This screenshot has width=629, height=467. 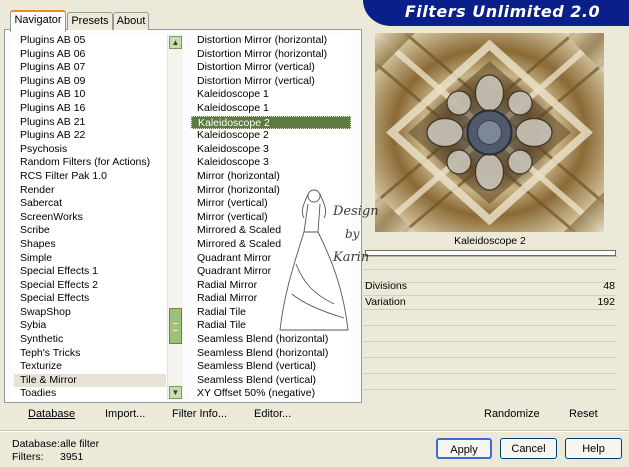 I want to click on cancel-button: Cancel, so click(x=528, y=448).